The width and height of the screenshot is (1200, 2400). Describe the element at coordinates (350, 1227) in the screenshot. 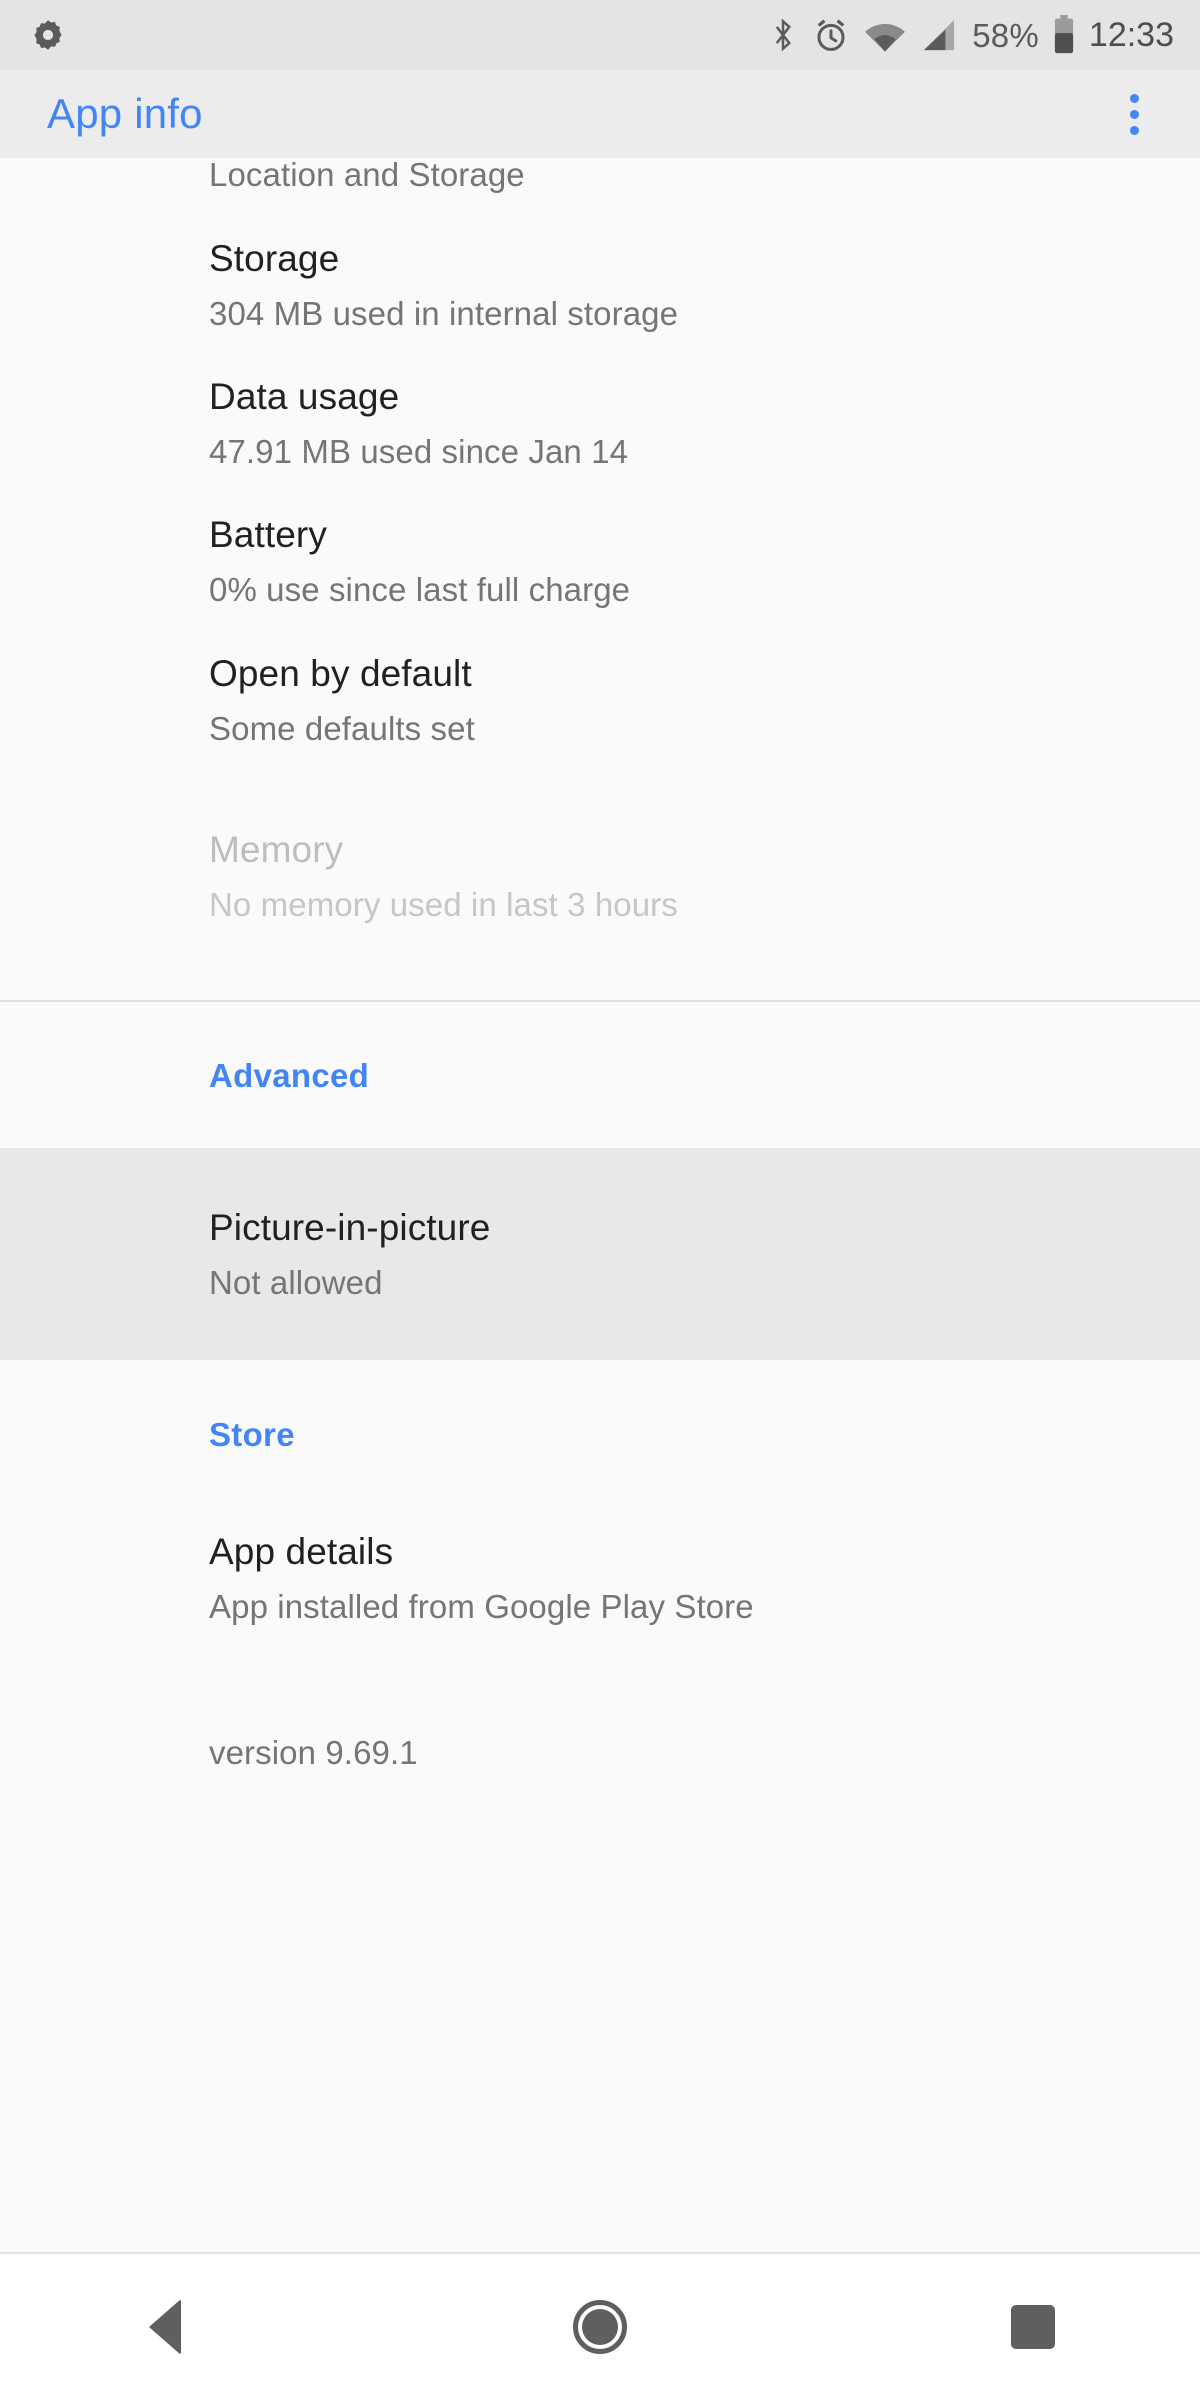

I see `pref-title: Picture-in-picture` at that location.